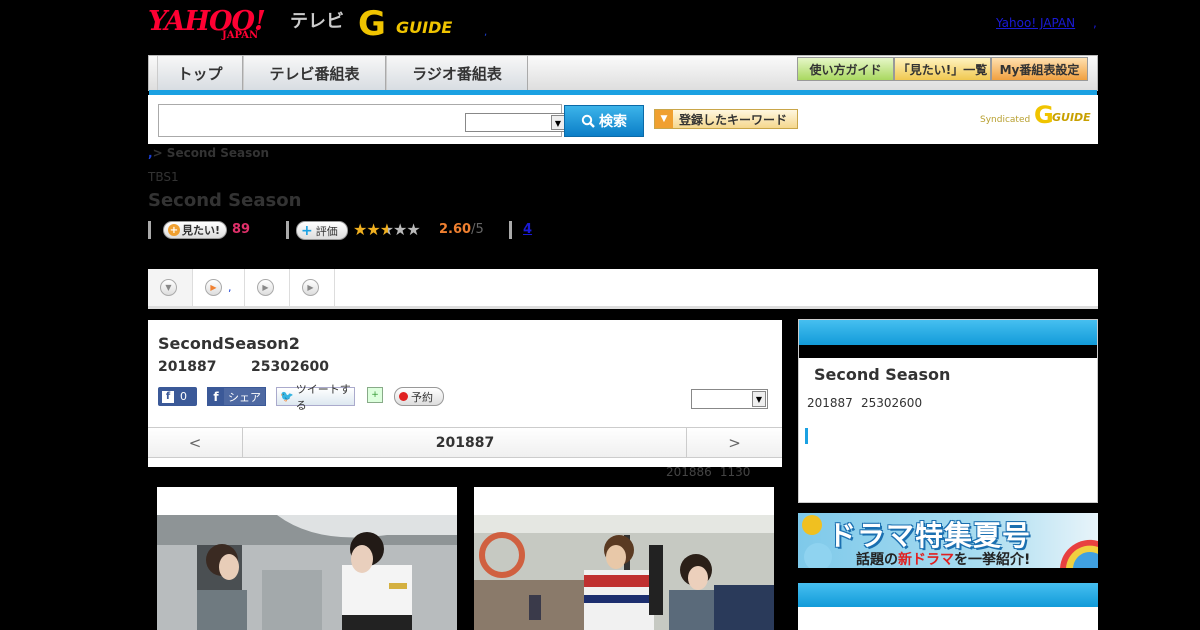 The width and height of the screenshot is (1200, 630). I want to click on rating-row: + 見たい! 89 + 評価 ★★★★★ 2.60/5 4, so click(348, 231).